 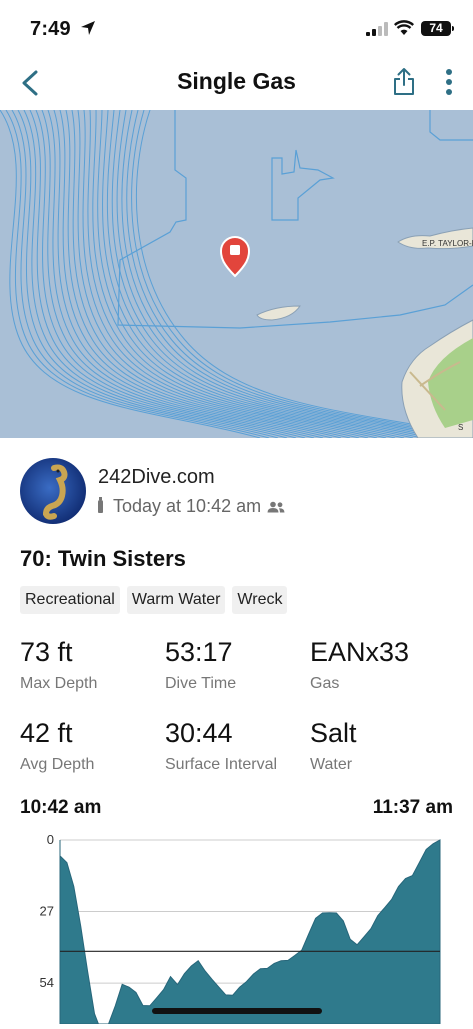 What do you see at coordinates (46, 733) in the screenshot?
I see `stat-value: 42 ft` at bounding box center [46, 733].